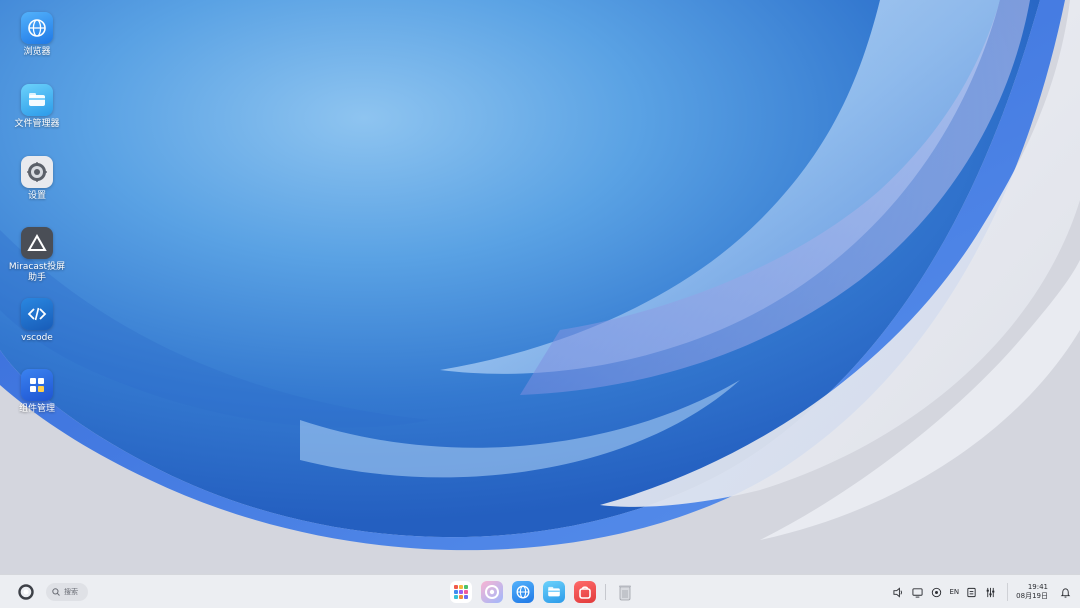 Image resolution: width=1080 pixels, height=608 pixels. I want to click on clock-time: 19:41, so click(1037, 587).